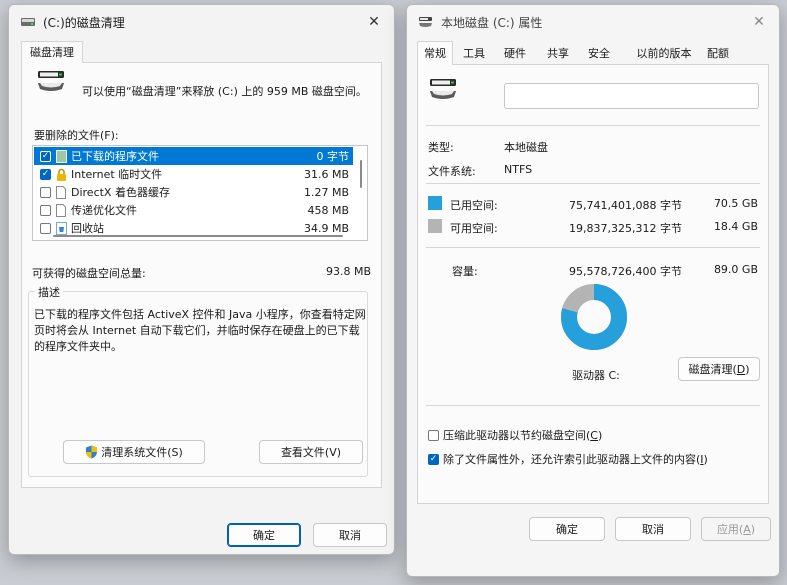 The height and width of the screenshot is (585, 787). I want to click on intro-text: 可以使用“磁盘清理”来释放 (C:) 上的 959 MB 磁盘空间。, so click(224, 91).